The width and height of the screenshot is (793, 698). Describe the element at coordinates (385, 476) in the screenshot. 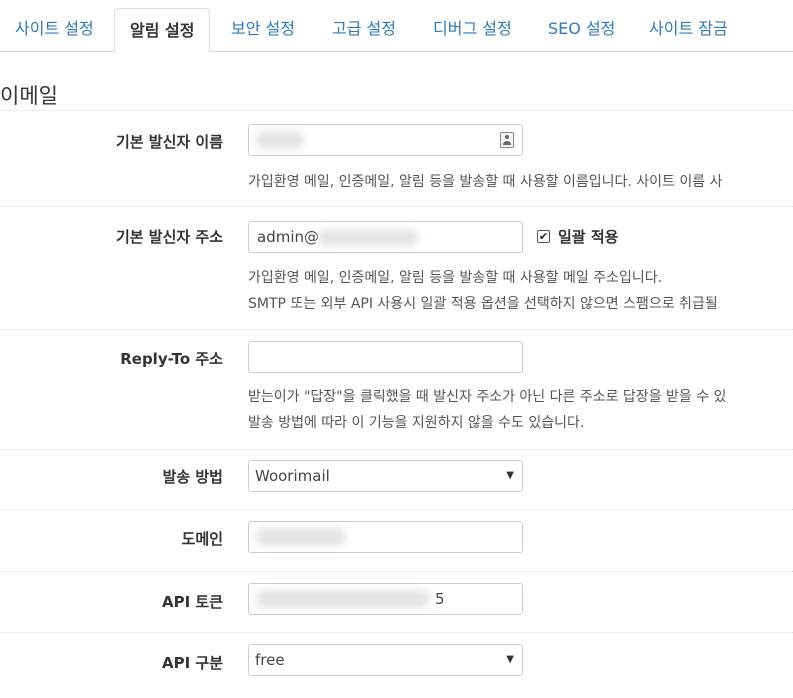

I see `send-method-select: Woorimail ▼` at that location.